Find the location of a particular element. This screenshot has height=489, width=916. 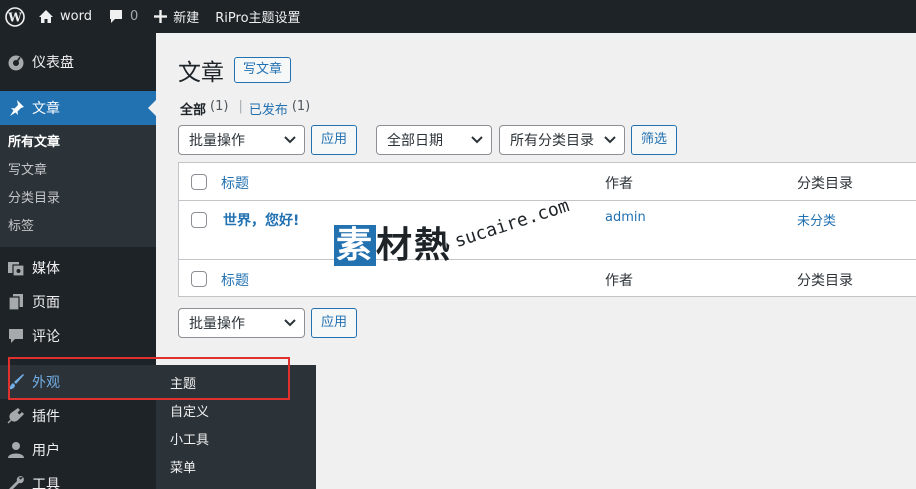

date-filter-value: 全部日期 is located at coordinates (415, 141).